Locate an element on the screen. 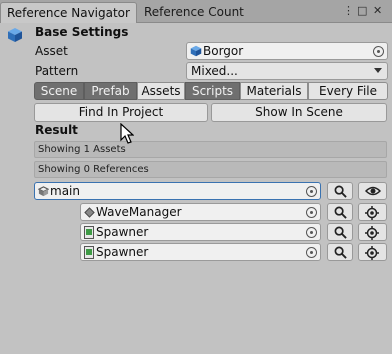 Image resolution: width=392 pixels, height=354 pixels. references-count-info: Showing 0 References is located at coordinates (210, 169).